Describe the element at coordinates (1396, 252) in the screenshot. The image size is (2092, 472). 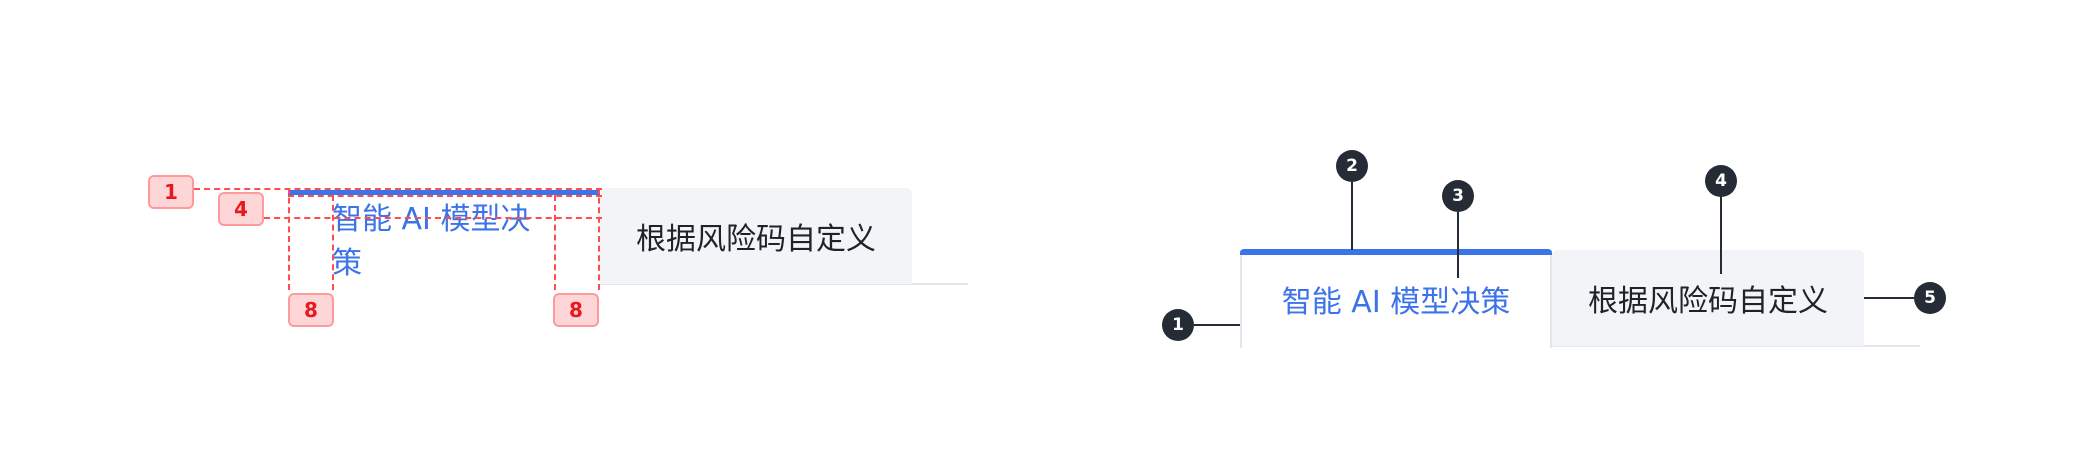
I see `anatomy-active-indicator` at that location.